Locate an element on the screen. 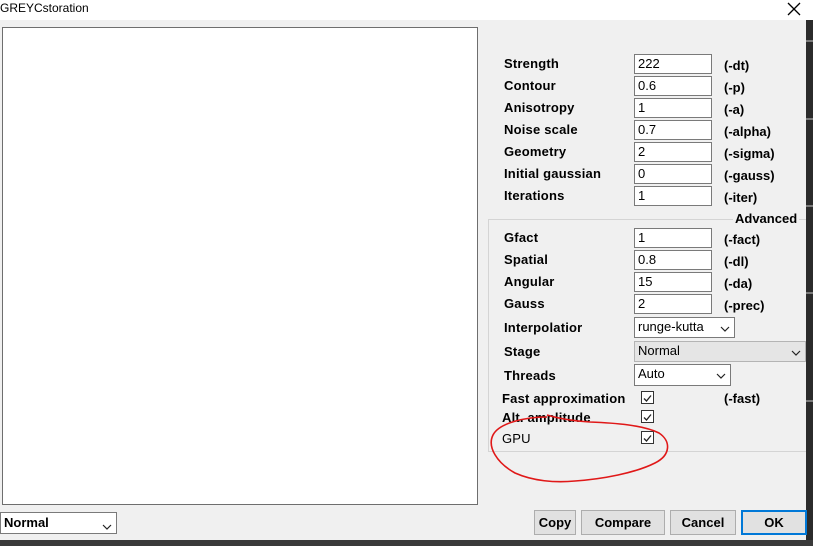 The width and height of the screenshot is (813, 546). gfact-label: Gfact is located at coordinates (521, 237).